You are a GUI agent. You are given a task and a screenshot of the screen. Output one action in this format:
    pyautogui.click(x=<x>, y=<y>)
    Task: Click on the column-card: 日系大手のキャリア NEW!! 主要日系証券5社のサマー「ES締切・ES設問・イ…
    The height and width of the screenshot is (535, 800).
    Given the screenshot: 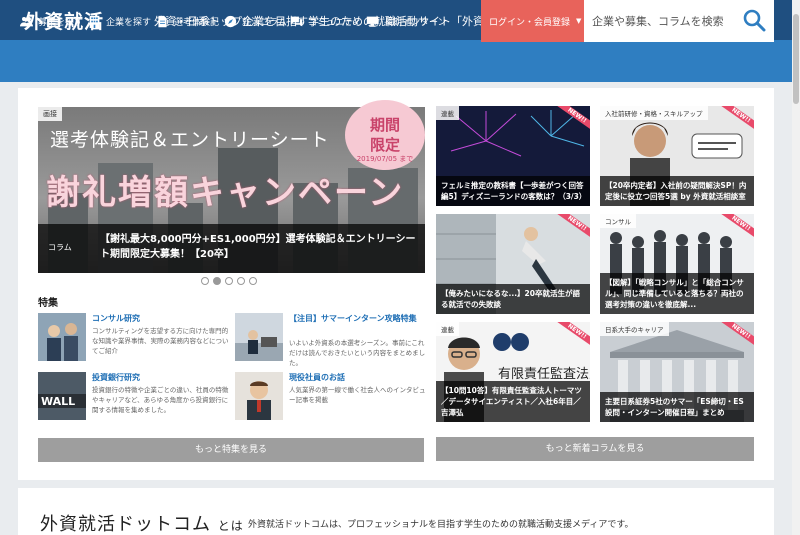 What is the action you would take?
    pyautogui.click(x=677, y=372)
    